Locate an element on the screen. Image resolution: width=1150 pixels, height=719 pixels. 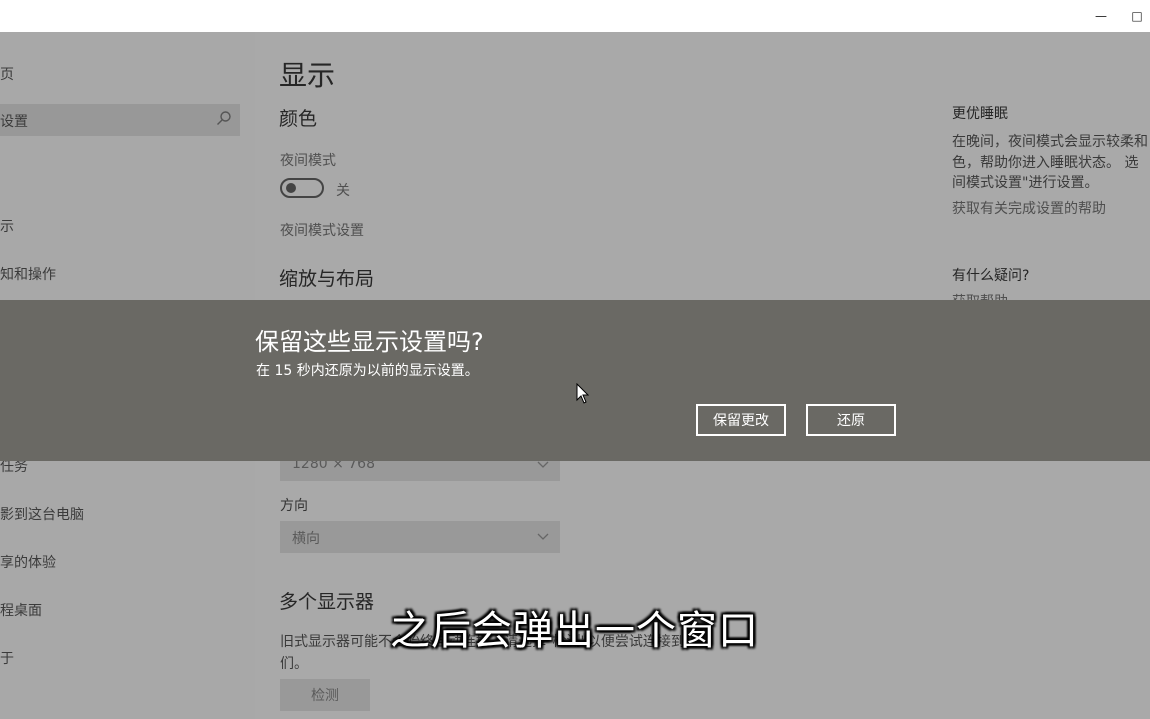
color-heading: 颜色 is located at coordinates (298, 119).